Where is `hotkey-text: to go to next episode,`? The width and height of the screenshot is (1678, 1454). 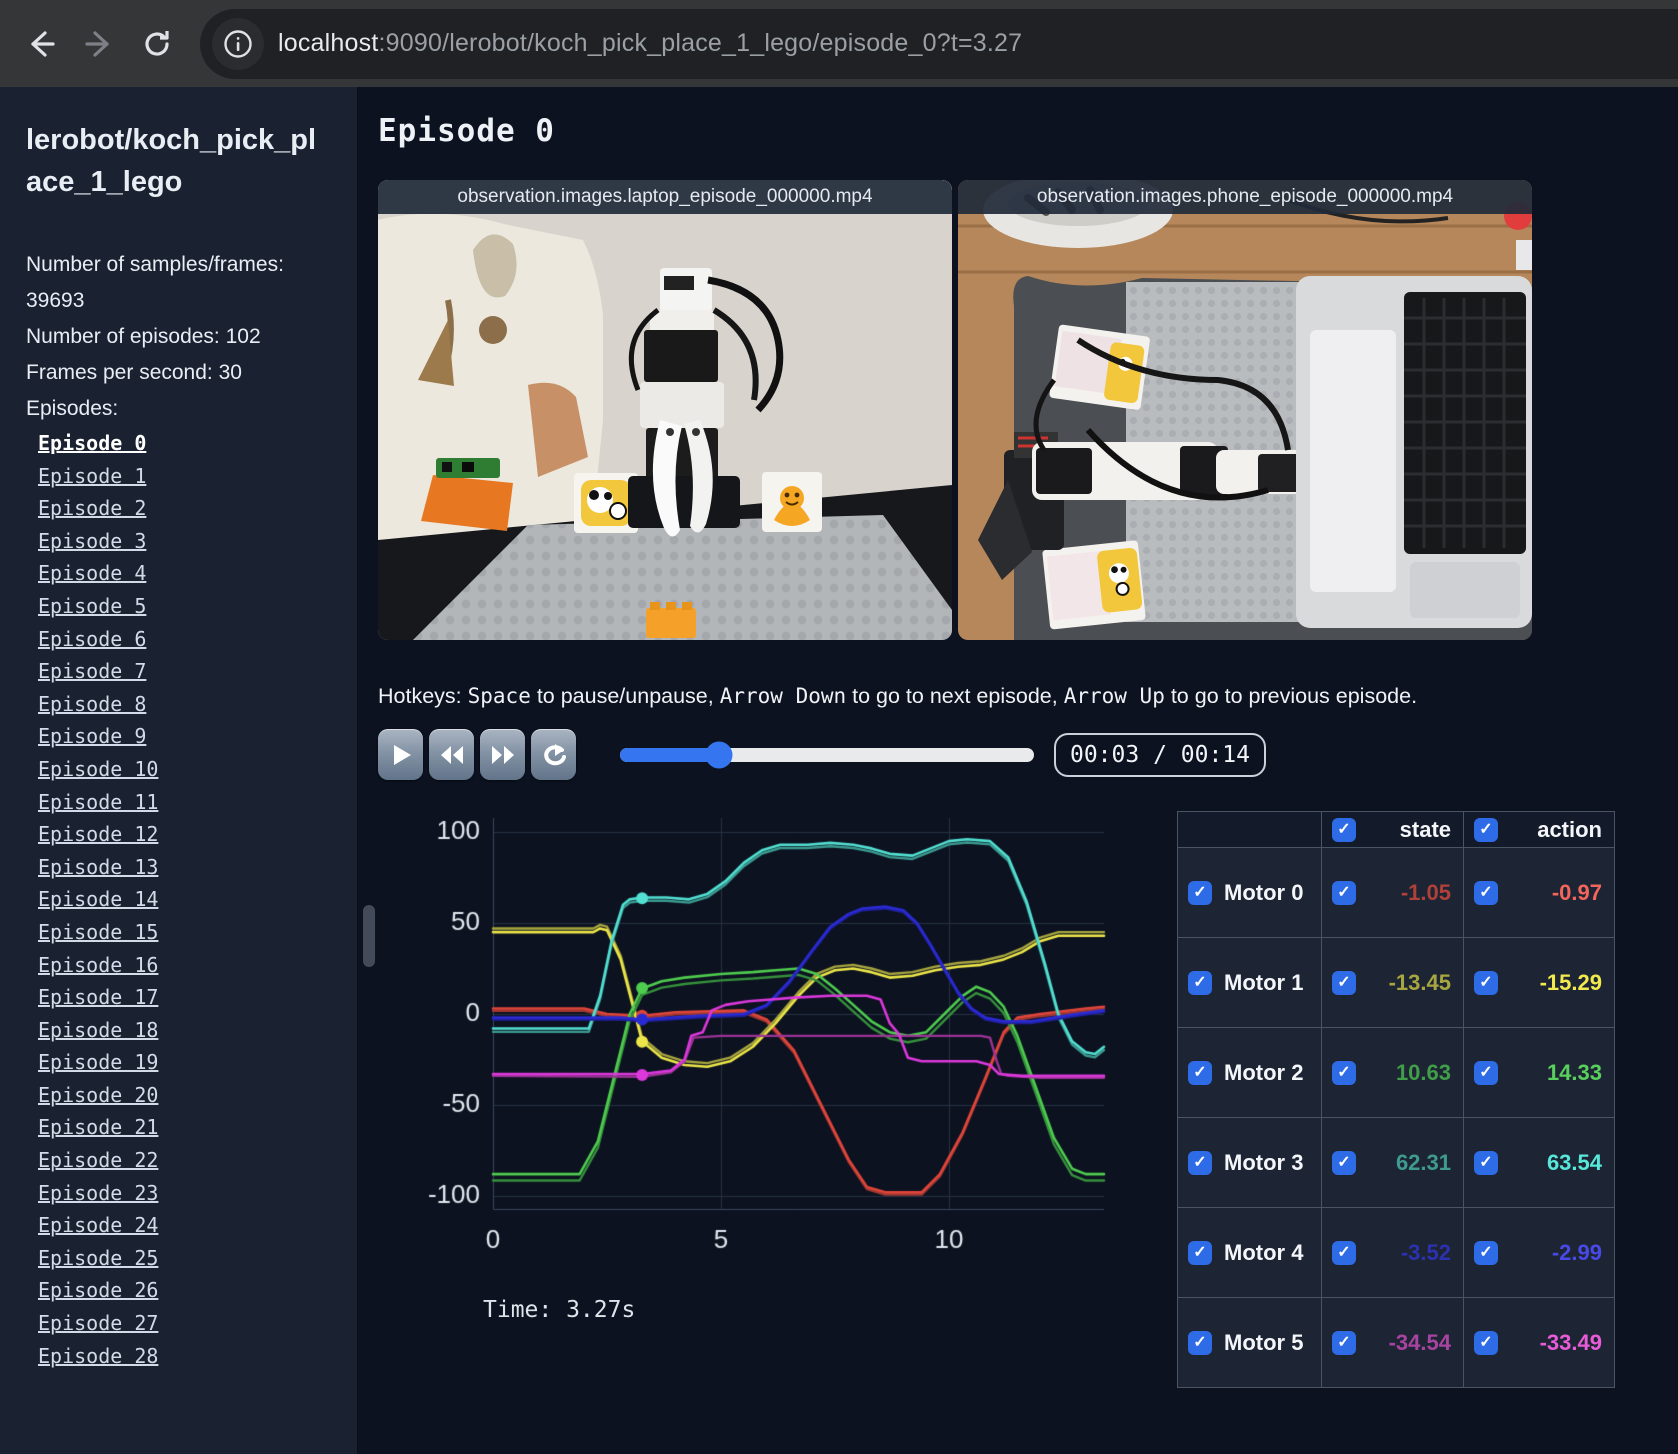 hotkey-text: to go to next episode, is located at coordinates (955, 696).